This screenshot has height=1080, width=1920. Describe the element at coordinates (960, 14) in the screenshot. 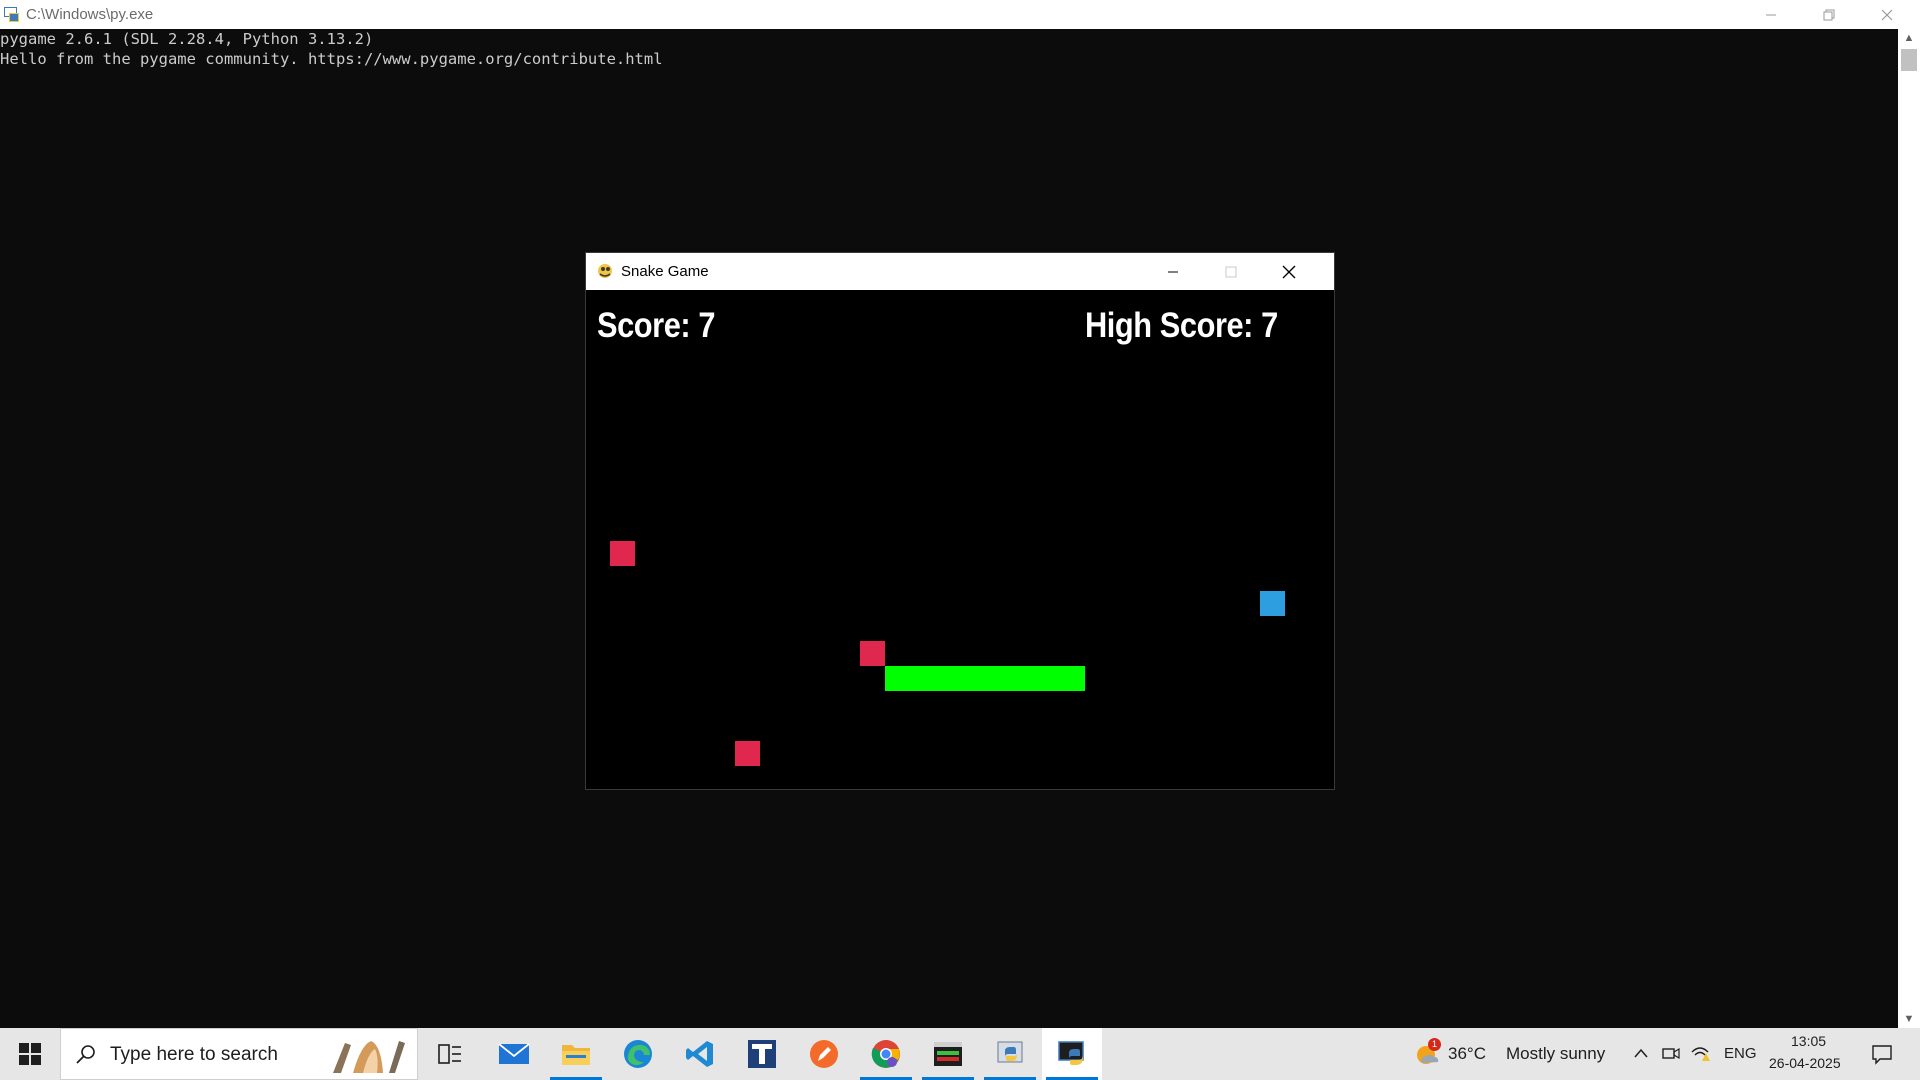

I see `console-titlebar: C:\Windows\py.exe` at that location.